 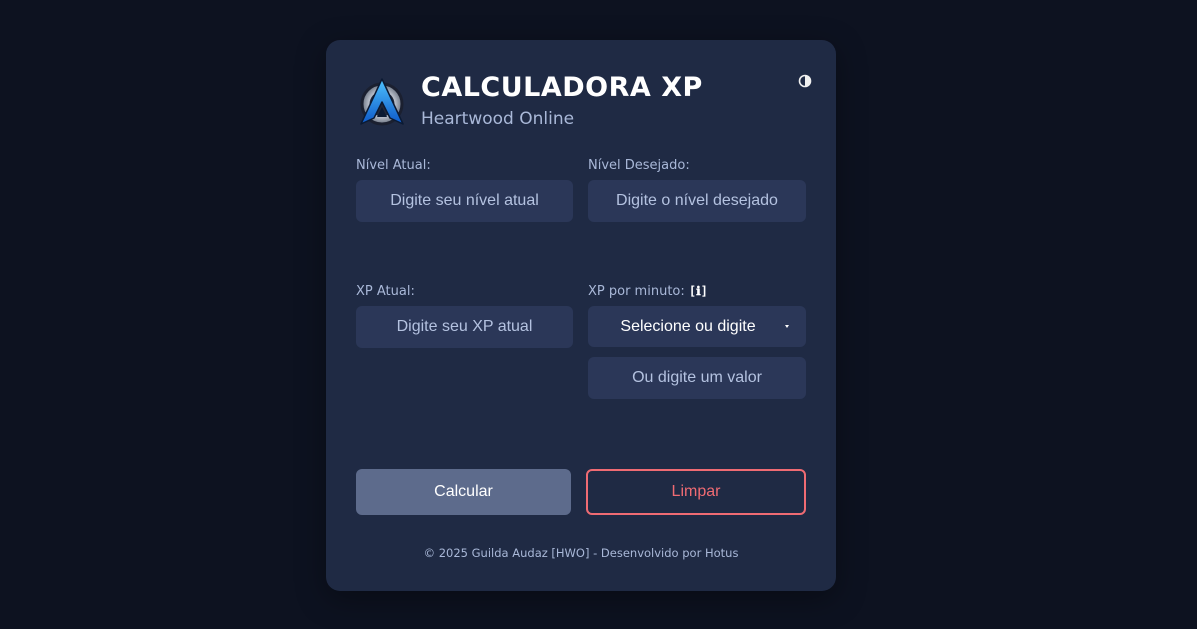 I want to click on guild-logo-icon, so click(x=382, y=102).